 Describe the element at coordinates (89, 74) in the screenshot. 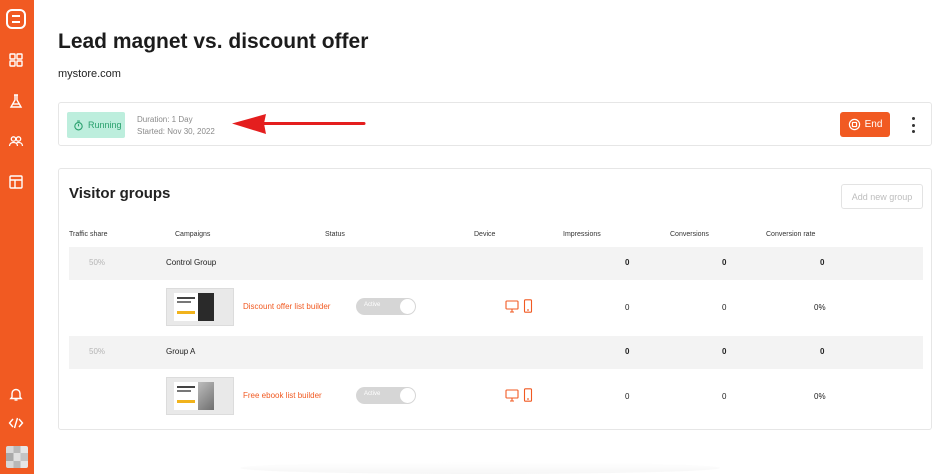

I see `page-subtitle: mystore.com` at that location.